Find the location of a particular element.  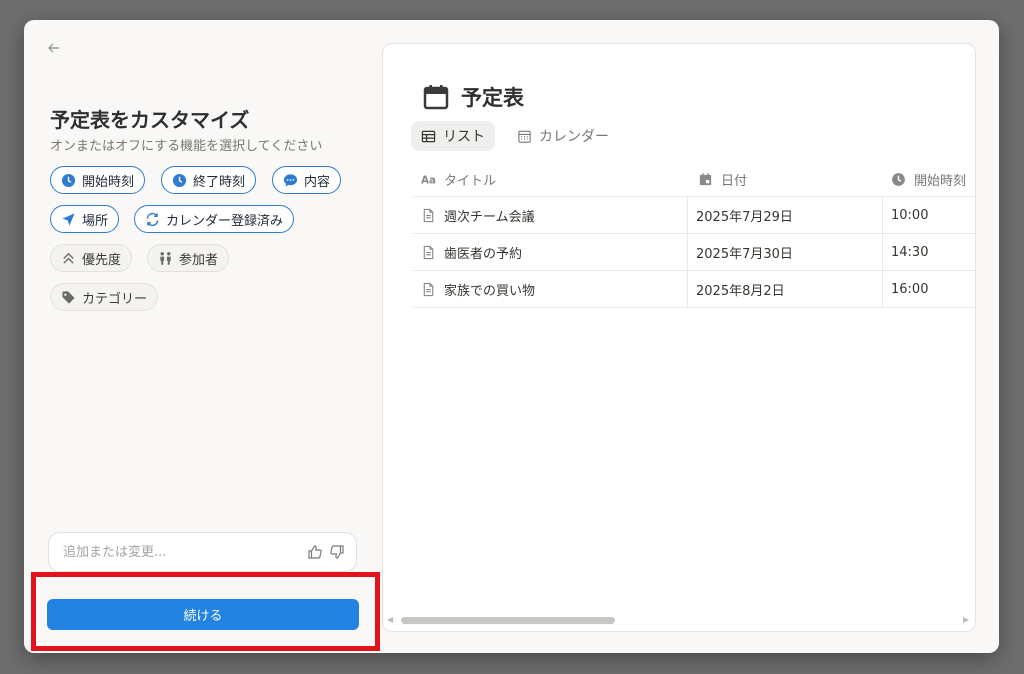

database-title: 予定表 is located at coordinates (473, 97).